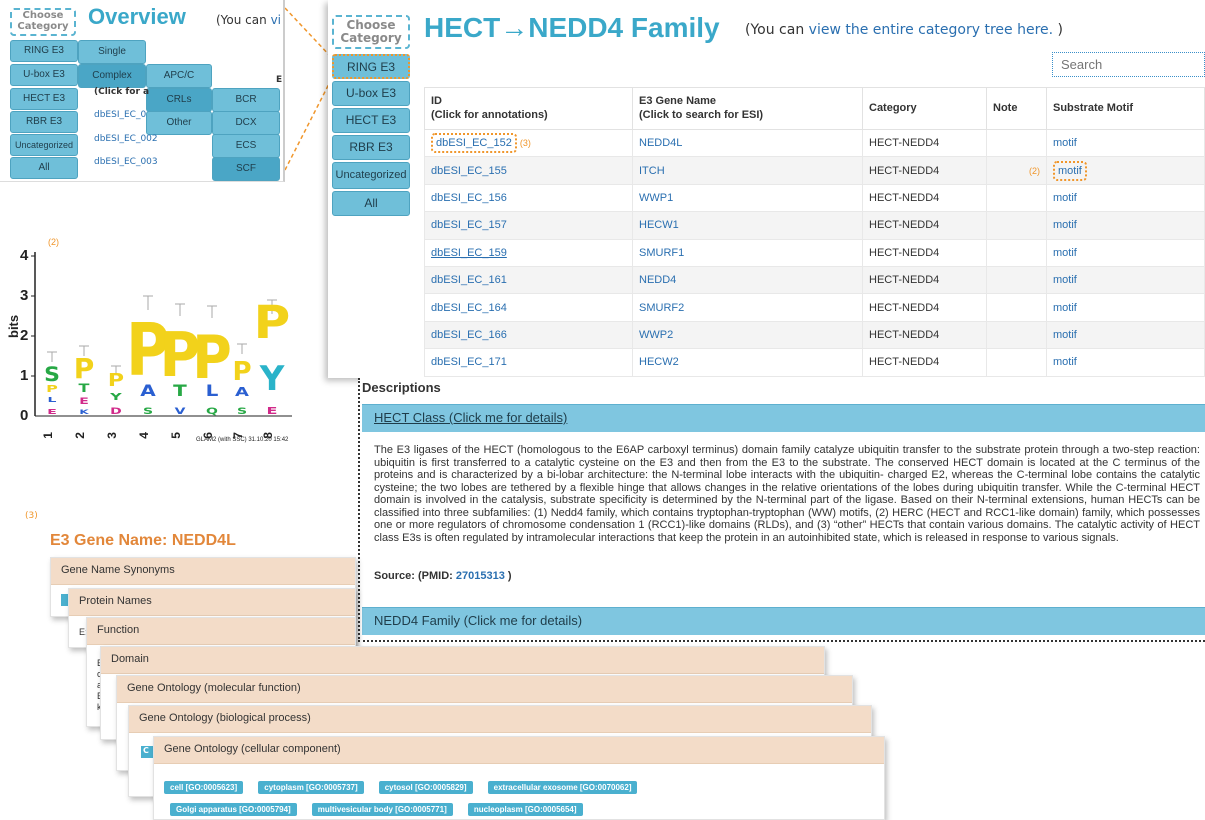  What do you see at coordinates (1016, 108) in the screenshot?
I see `col-note: Note` at bounding box center [1016, 108].